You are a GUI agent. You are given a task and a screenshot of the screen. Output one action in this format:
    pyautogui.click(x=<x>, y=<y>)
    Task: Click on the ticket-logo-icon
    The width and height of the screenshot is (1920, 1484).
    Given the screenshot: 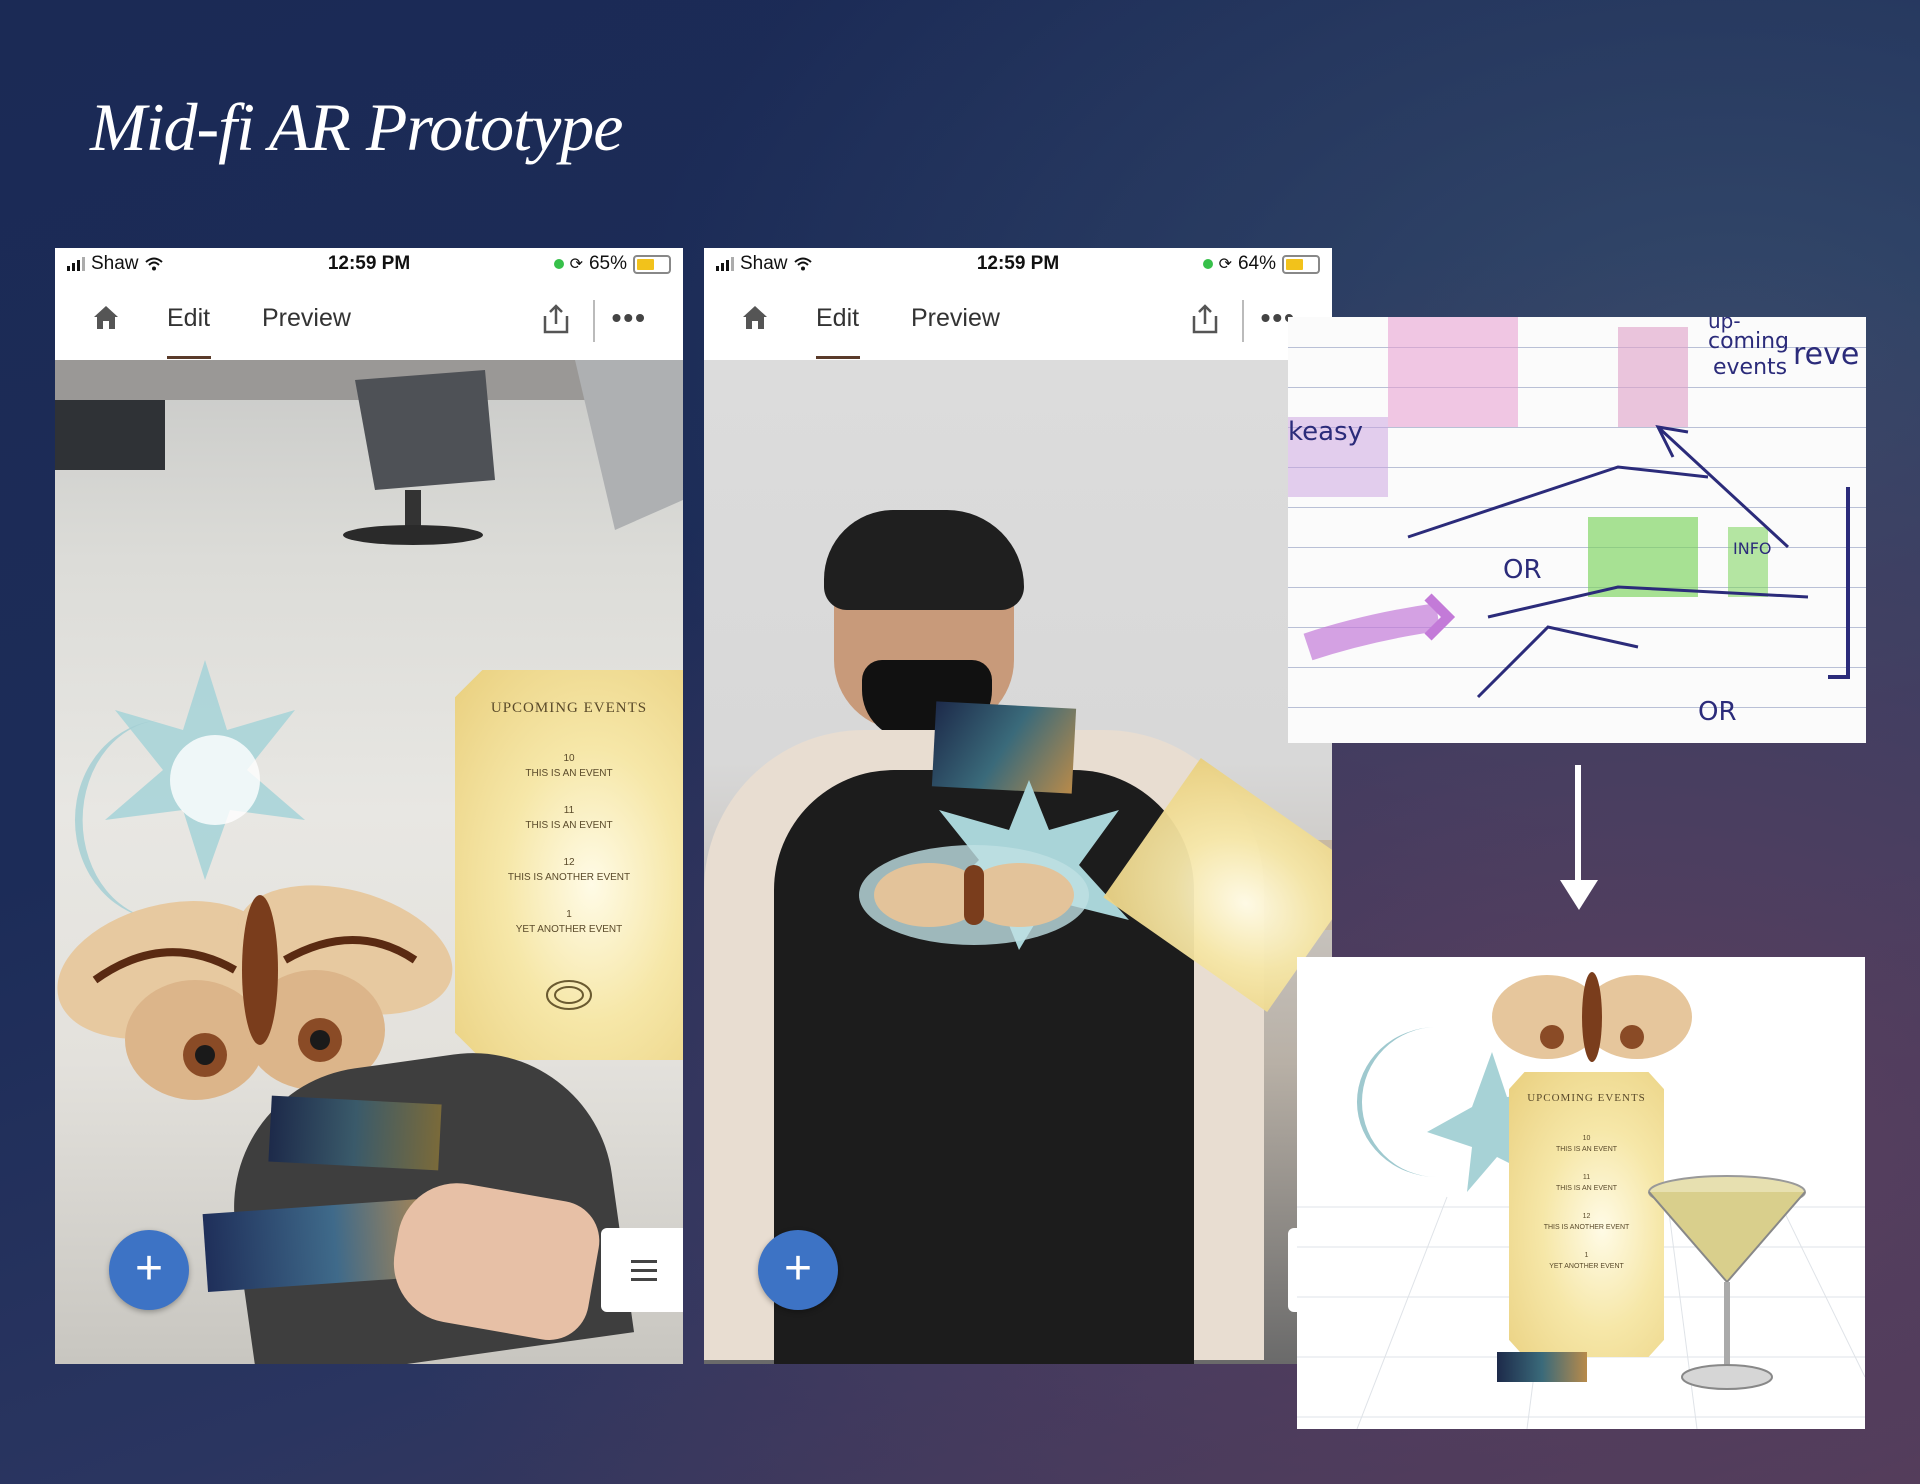 What is the action you would take?
    pyautogui.click(x=569, y=995)
    